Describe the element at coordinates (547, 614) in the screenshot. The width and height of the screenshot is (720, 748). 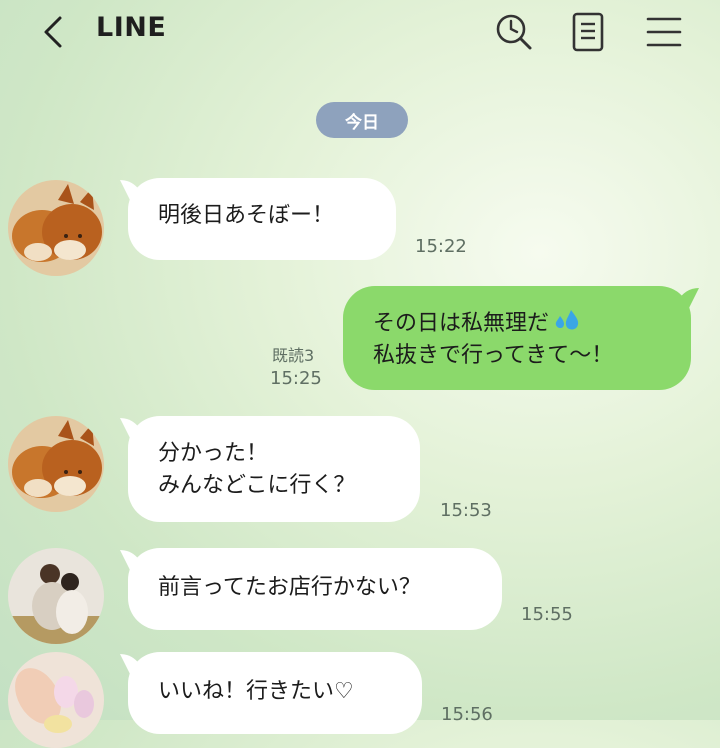
I see `message-time: 15:55` at that location.